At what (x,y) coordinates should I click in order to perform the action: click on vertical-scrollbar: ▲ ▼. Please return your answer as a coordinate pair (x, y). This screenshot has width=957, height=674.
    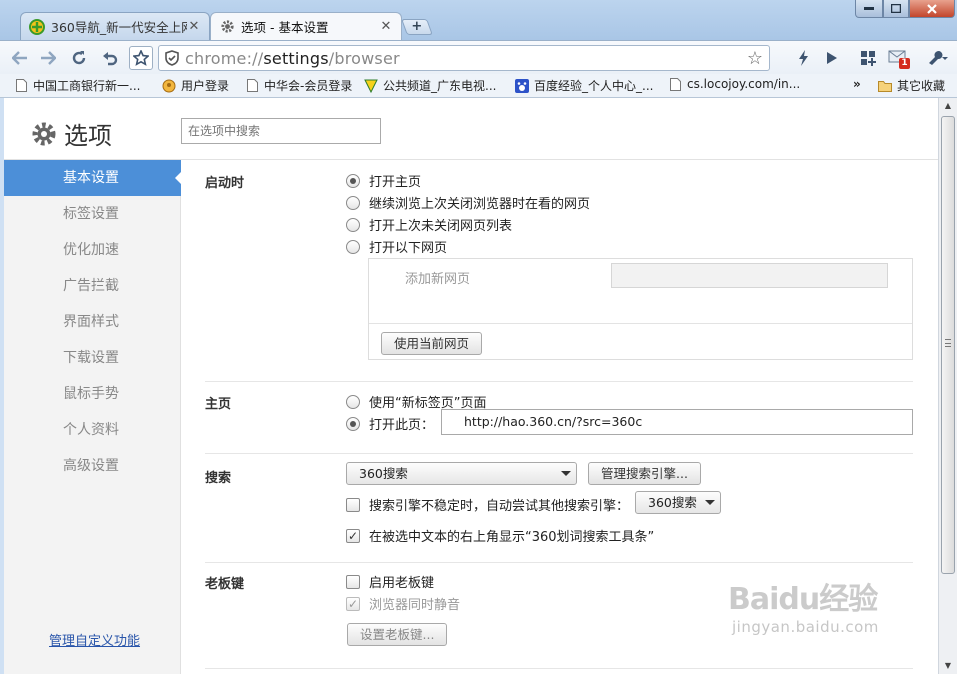
    Looking at the image, I should click on (947, 386).